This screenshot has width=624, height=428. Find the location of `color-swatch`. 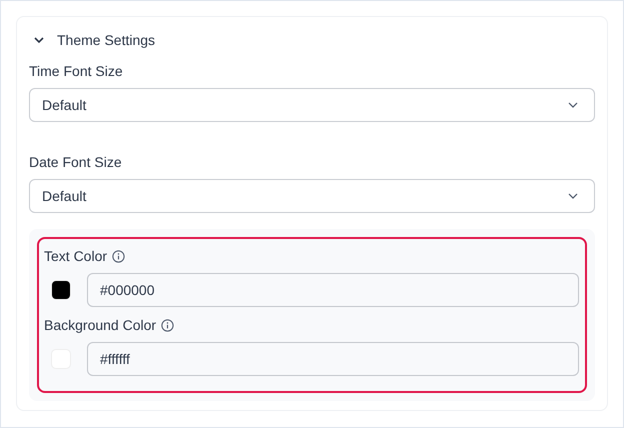

color-swatch is located at coordinates (61, 290).